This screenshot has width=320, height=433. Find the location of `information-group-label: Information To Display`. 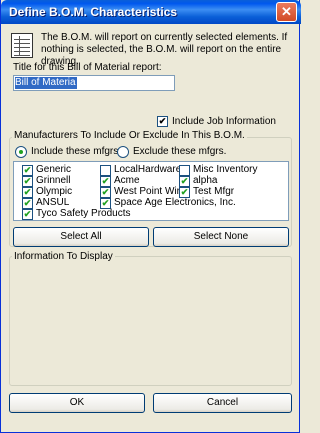

information-group-label: Information To Display is located at coordinates (63, 256).